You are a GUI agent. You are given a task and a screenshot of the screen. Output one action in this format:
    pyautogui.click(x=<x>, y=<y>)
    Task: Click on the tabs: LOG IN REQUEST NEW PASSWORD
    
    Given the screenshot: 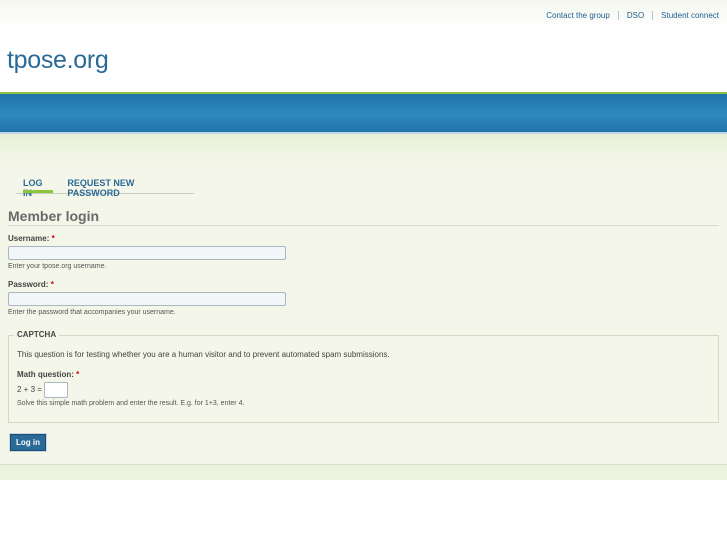 What is the action you would take?
    pyautogui.click(x=105, y=188)
    